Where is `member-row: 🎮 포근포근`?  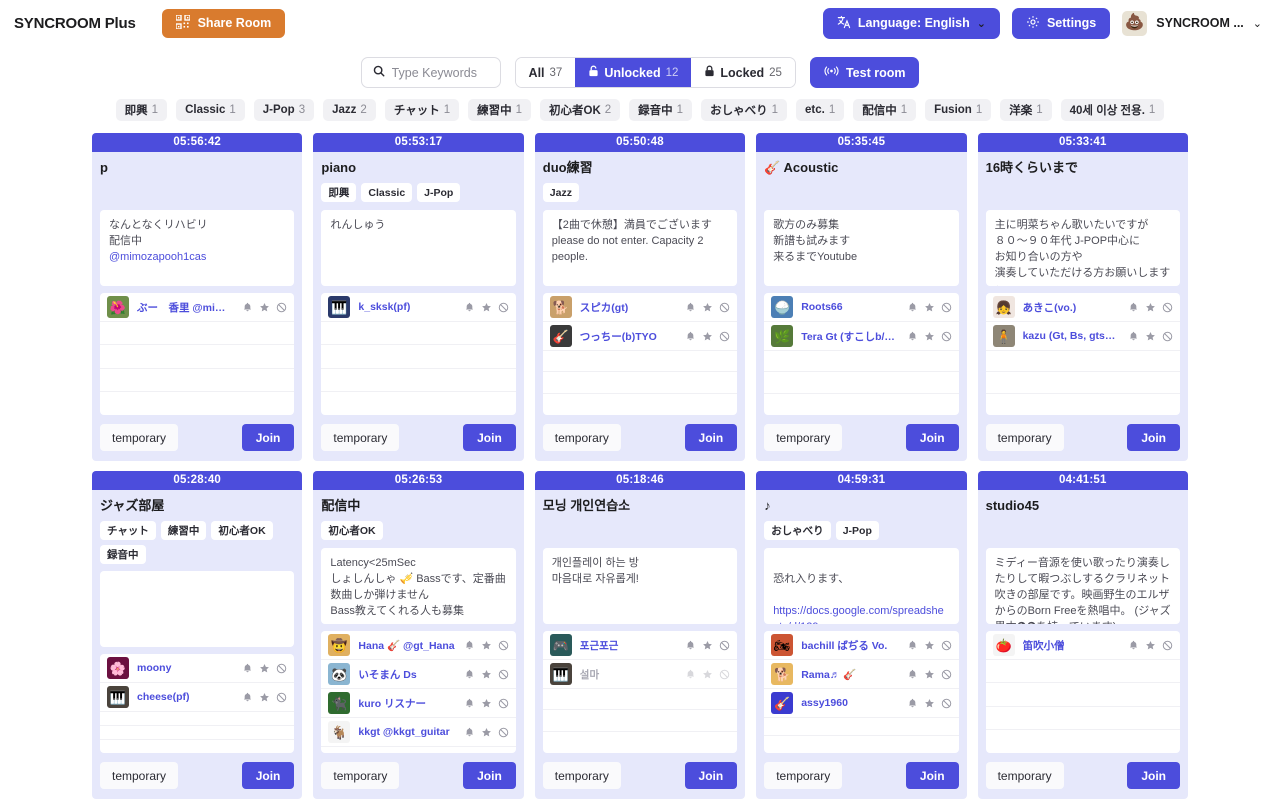 member-row: 🎮 포근포근 is located at coordinates (640, 645).